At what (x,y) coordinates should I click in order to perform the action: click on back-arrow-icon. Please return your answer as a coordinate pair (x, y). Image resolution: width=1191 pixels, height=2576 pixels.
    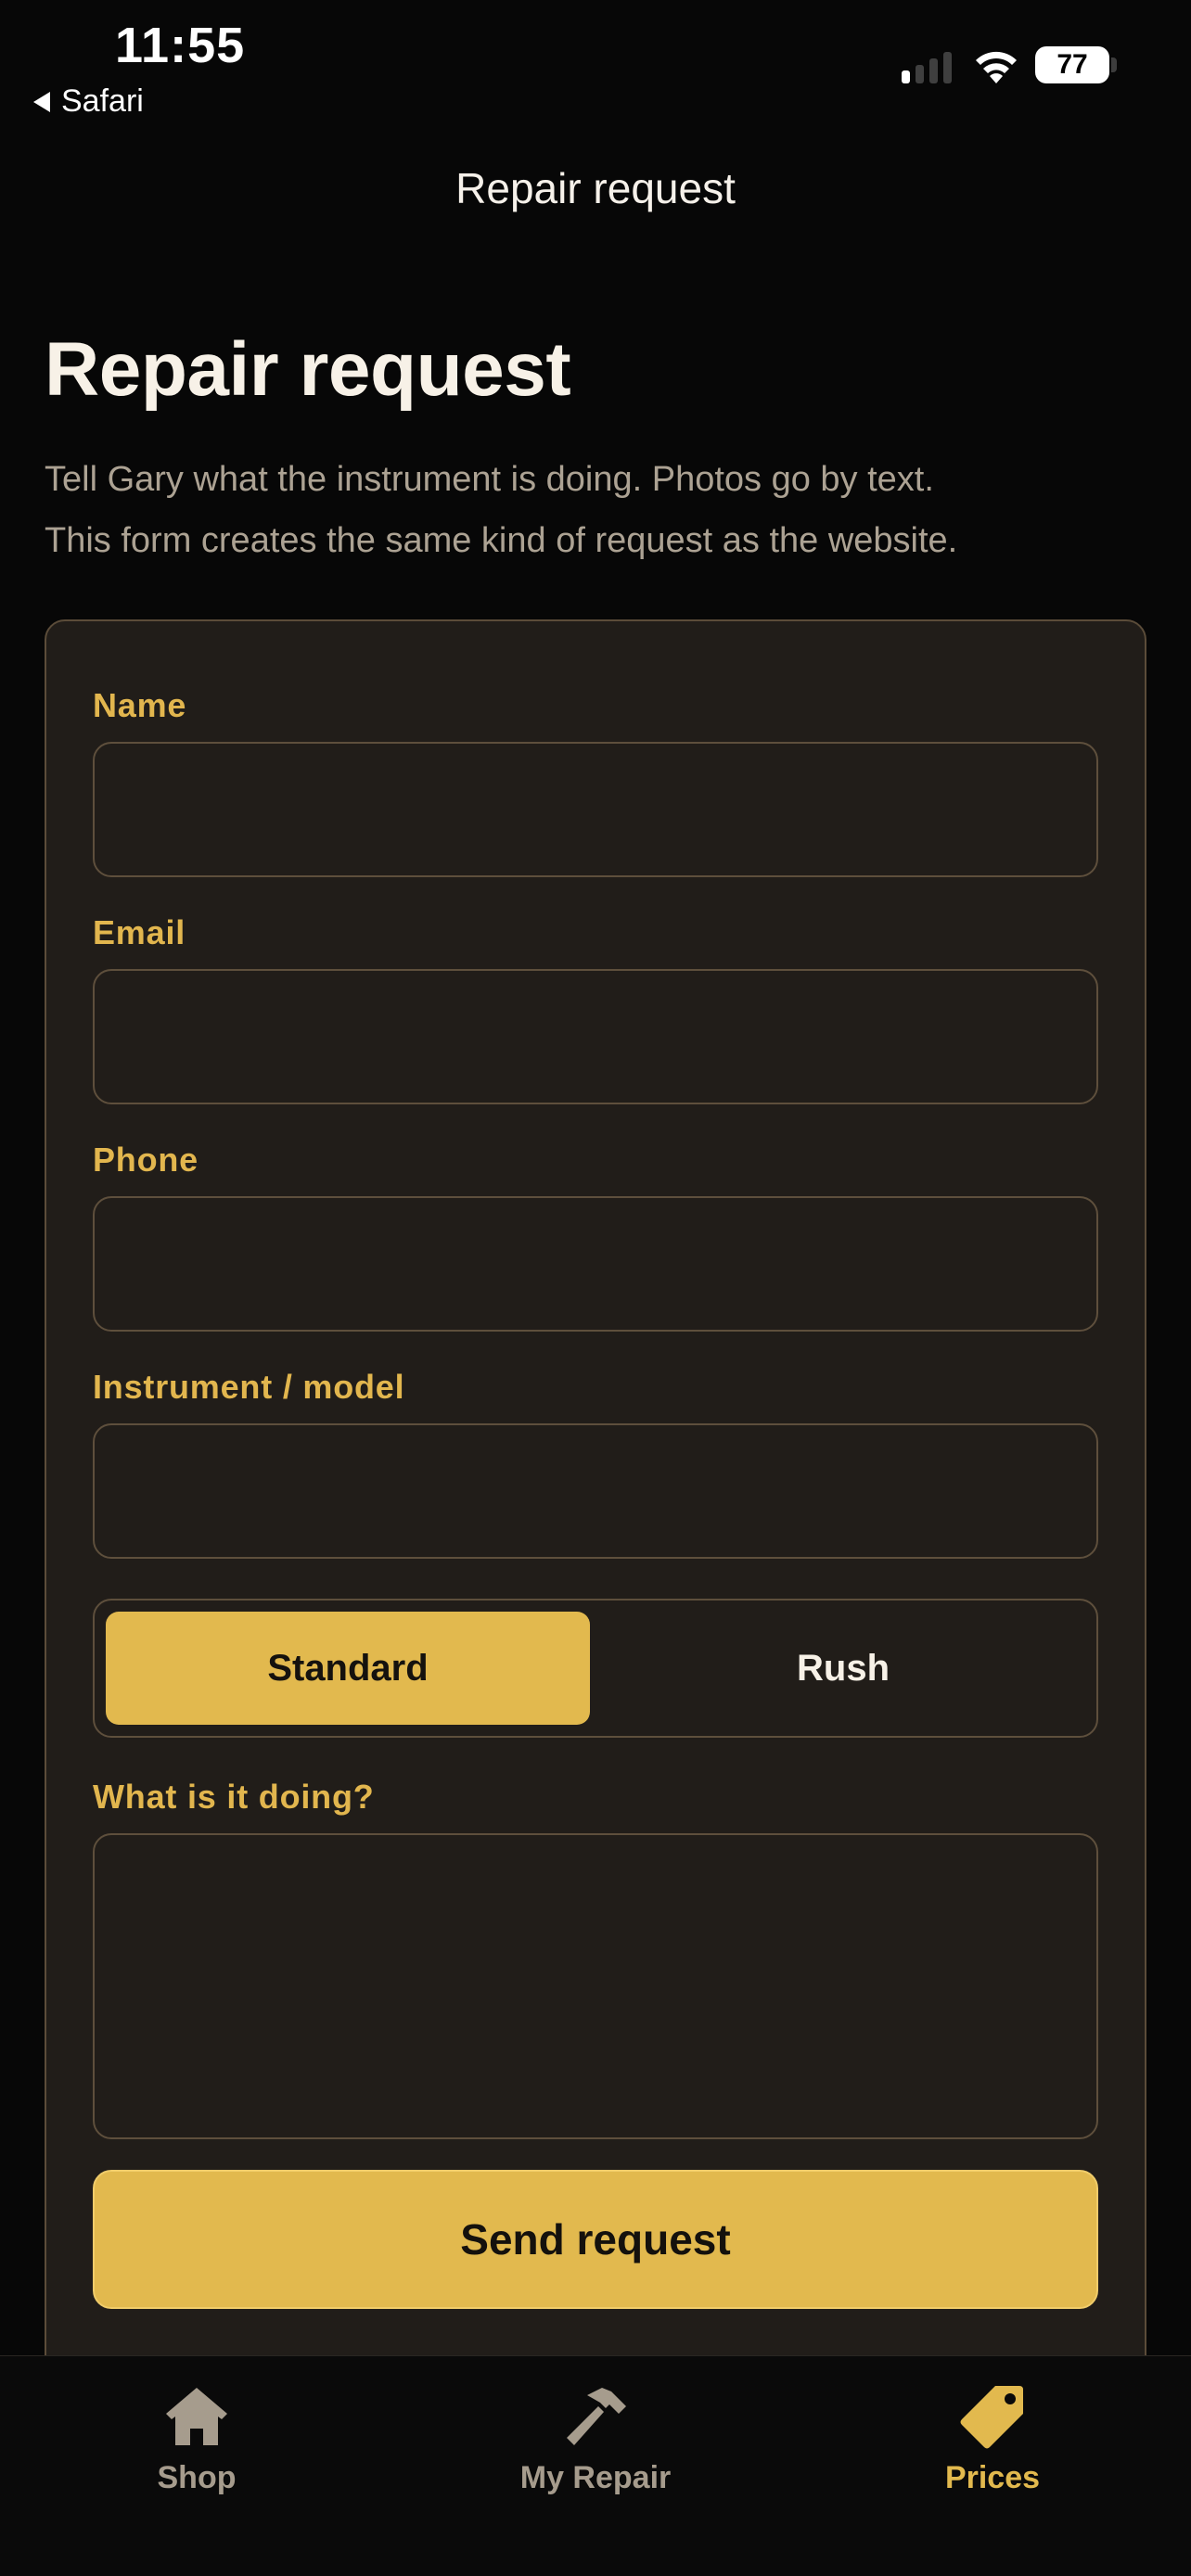
    Looking at the image, I should click on (41, 102).